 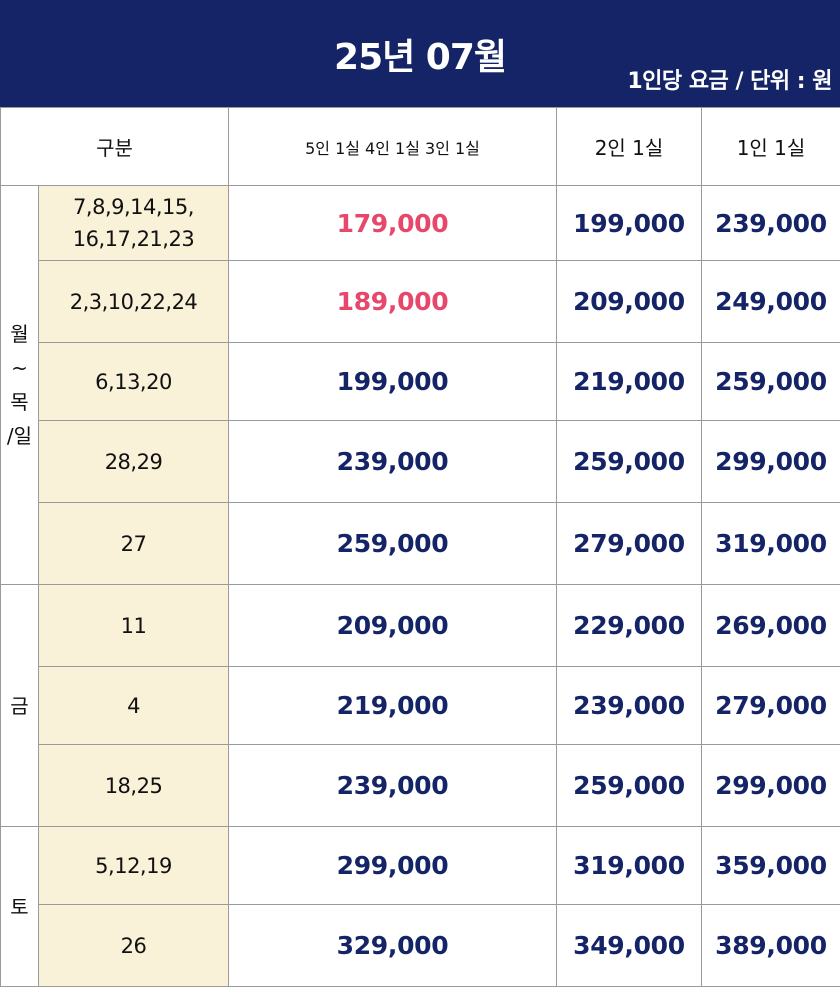 I want to click on price-single: 279,000, so click(x=770, y=705).